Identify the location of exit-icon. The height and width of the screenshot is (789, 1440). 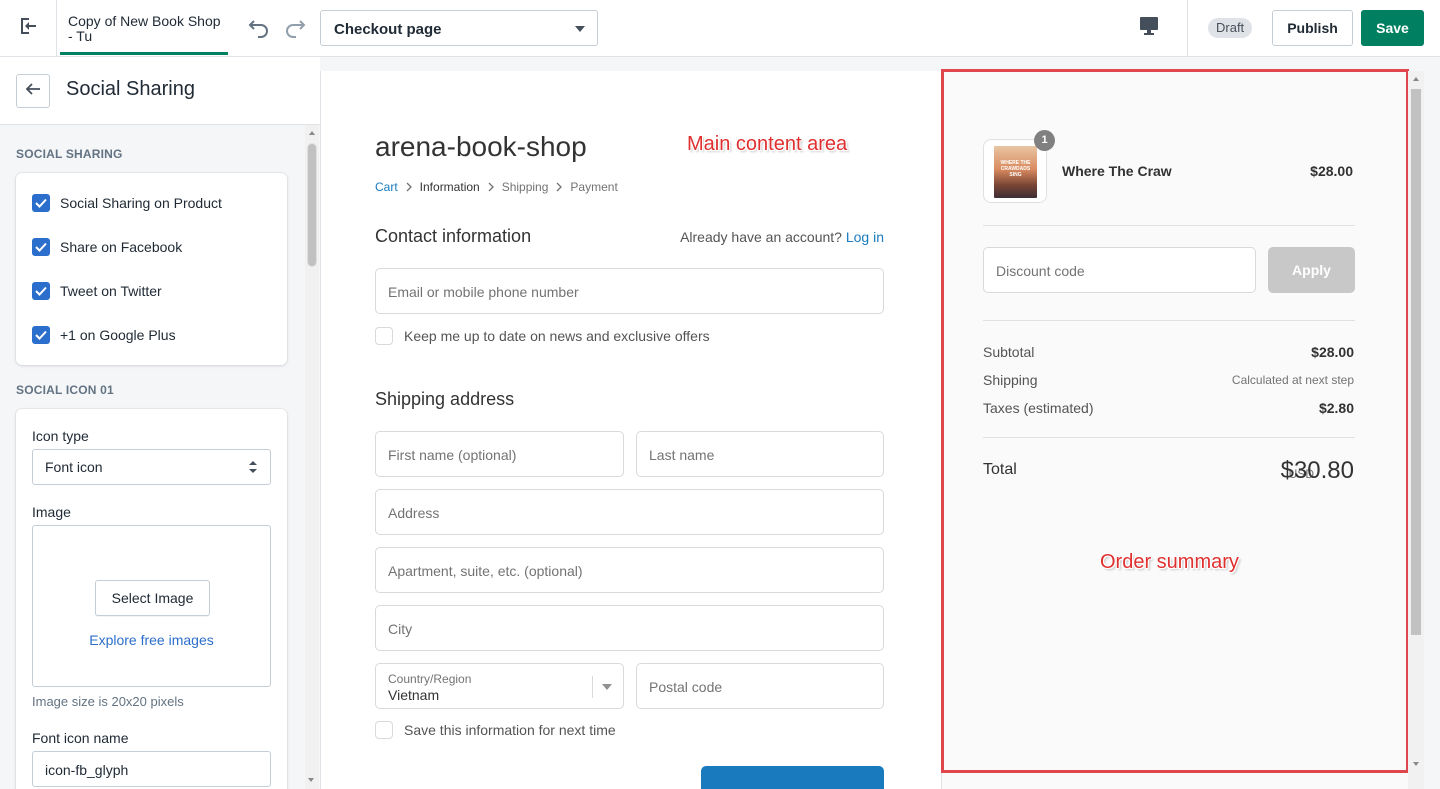
(28, 28).